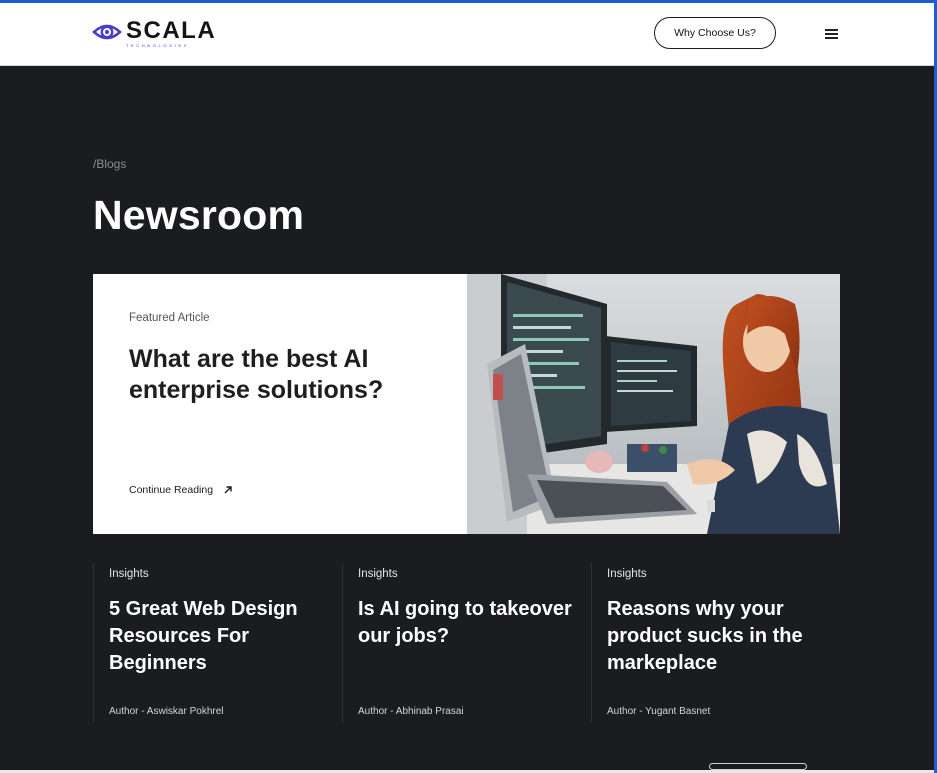  Describe the element at coordinates (653, 404) in the screenshot. I see `featured-image` at that location.